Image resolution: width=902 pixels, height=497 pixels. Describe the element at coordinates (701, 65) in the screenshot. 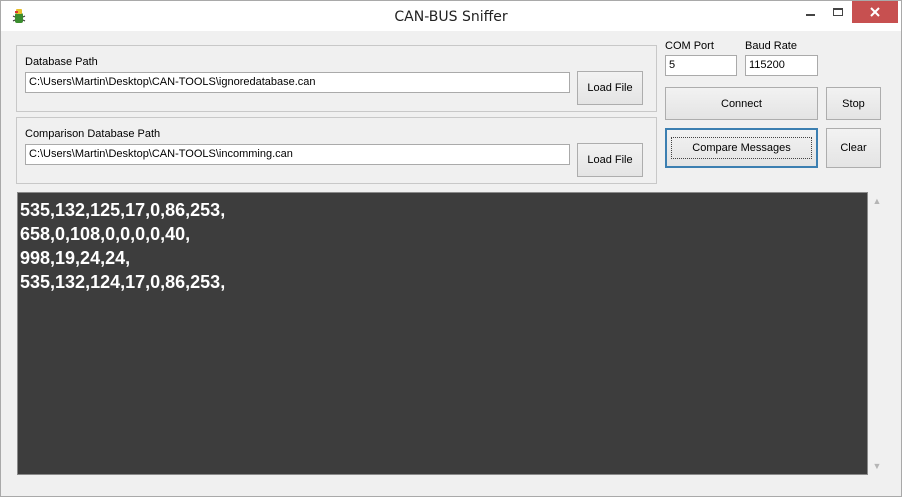

I see `com-port-field: 5` at that location.